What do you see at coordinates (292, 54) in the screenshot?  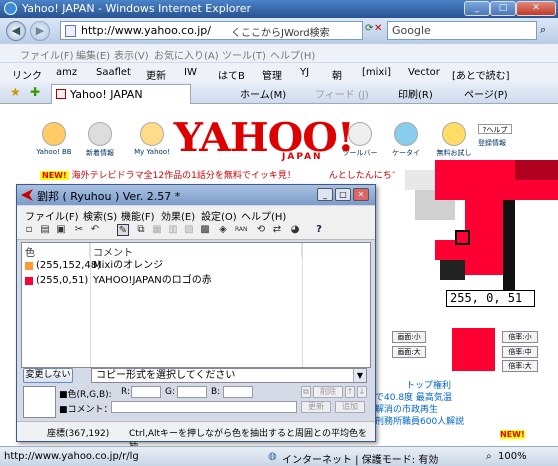 I see `menu-help: ヘルプ(H)` at bounding box center [292, 54].